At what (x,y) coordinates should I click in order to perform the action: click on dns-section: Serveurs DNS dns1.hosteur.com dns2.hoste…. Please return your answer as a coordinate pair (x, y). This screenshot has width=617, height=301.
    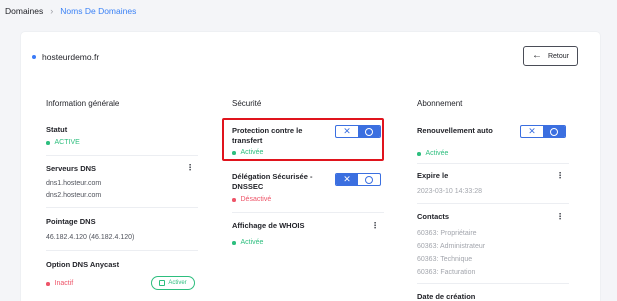
    Looking at the image, I should click on (73, 183).